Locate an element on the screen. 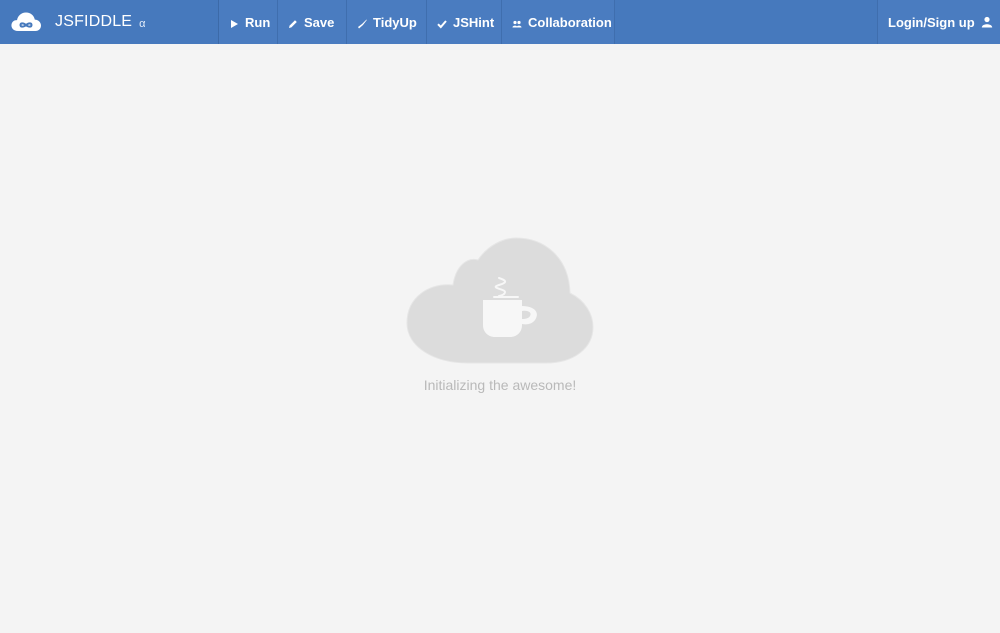 The height and width of the screenshot is (633, 1000). save-label: Save is located at coordinates (319, 22).